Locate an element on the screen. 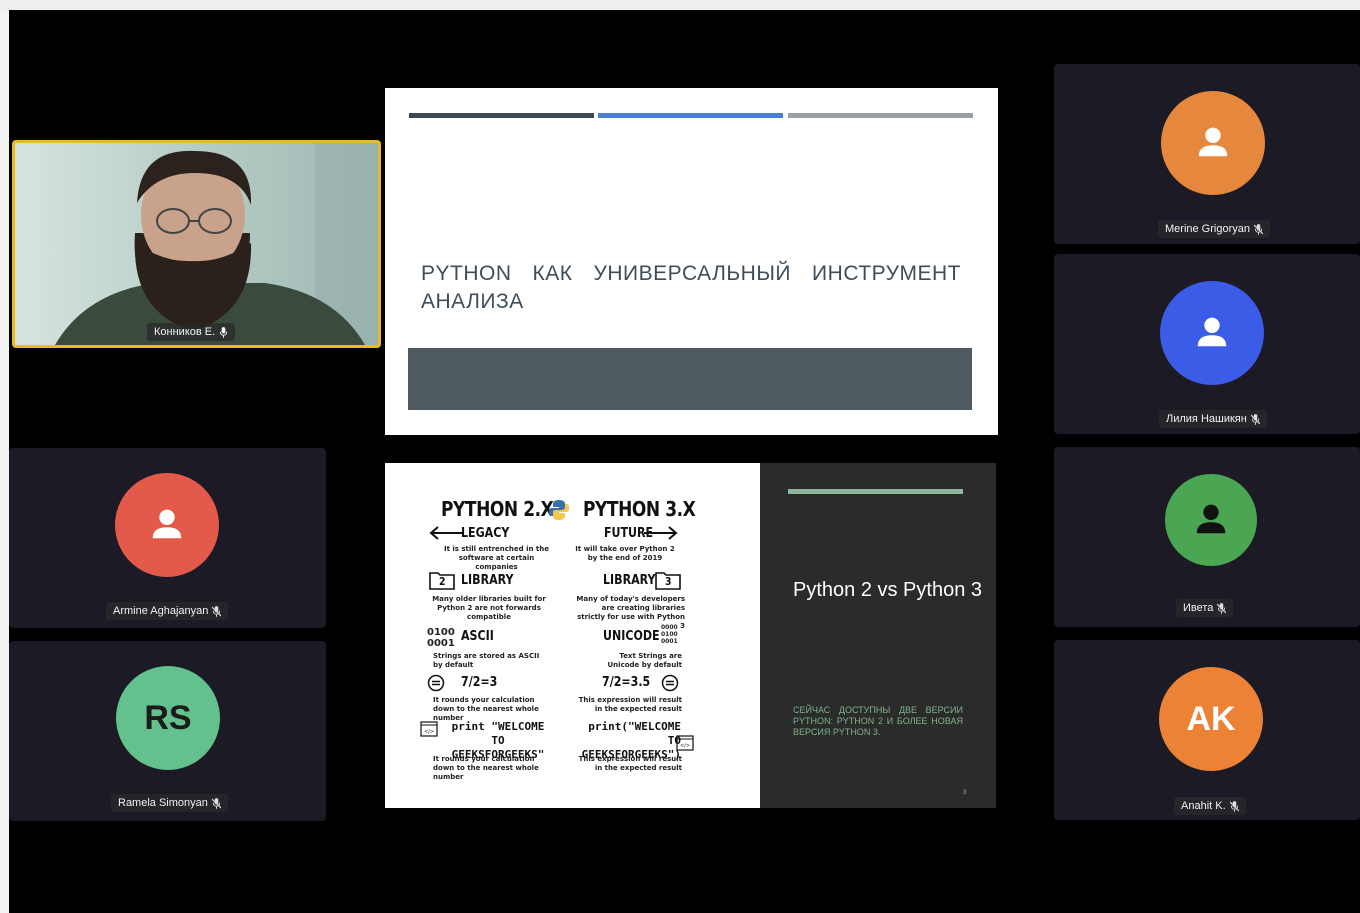 This screenshot has width=1360, height=913. slide-footer-band is located at coordinates (690, 379).